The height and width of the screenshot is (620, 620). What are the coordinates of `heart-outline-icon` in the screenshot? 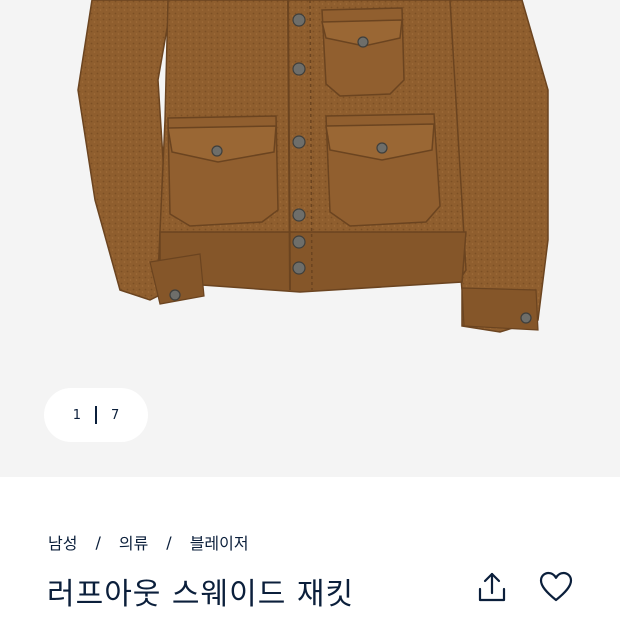 It's located at (556, 586).